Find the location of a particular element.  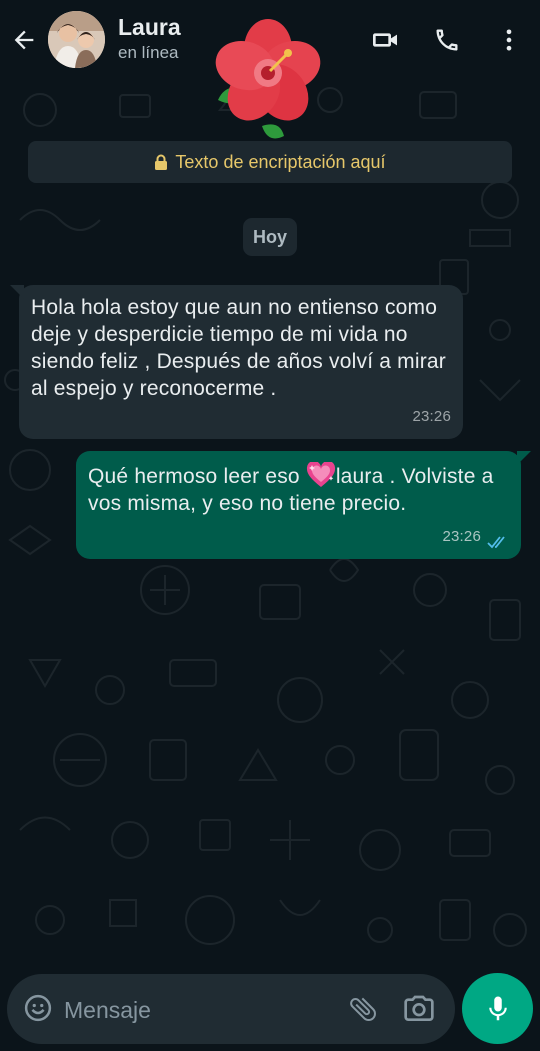

video-call-button is located at coordinates (385, 40).